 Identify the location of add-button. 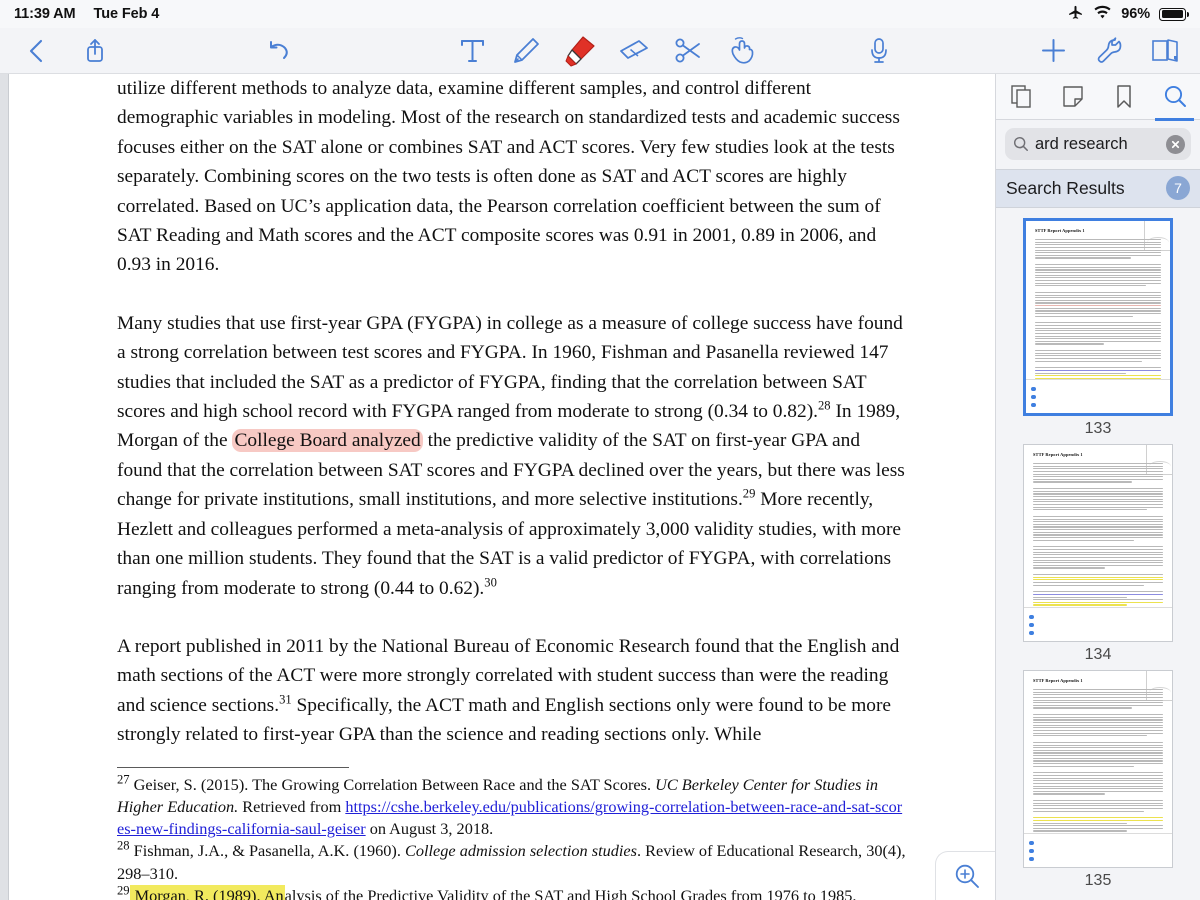
(1053, 51).